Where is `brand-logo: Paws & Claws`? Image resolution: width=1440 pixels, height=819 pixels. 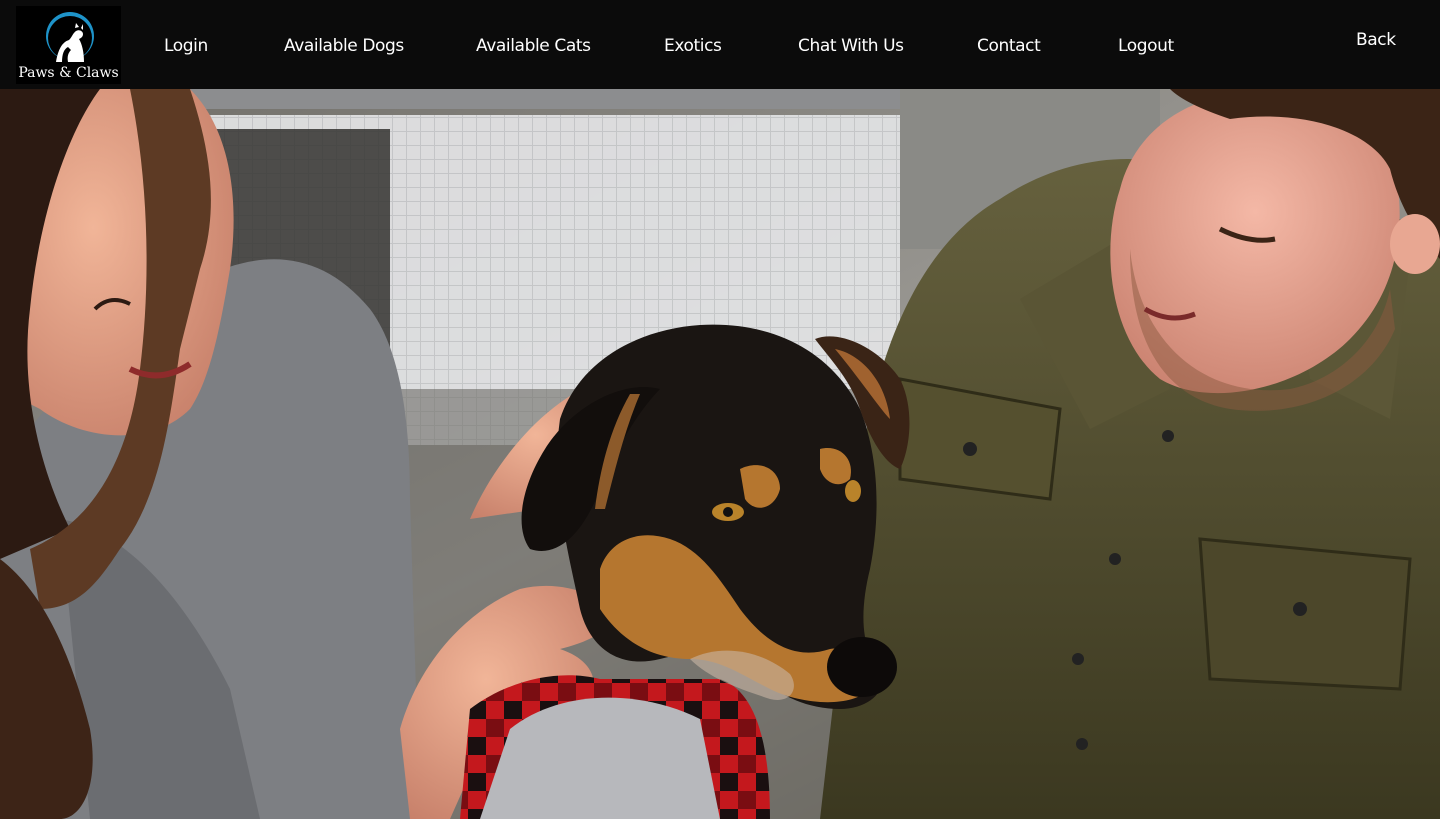 brand-logo: Paws & Claws is located at coordinates (68, 45).